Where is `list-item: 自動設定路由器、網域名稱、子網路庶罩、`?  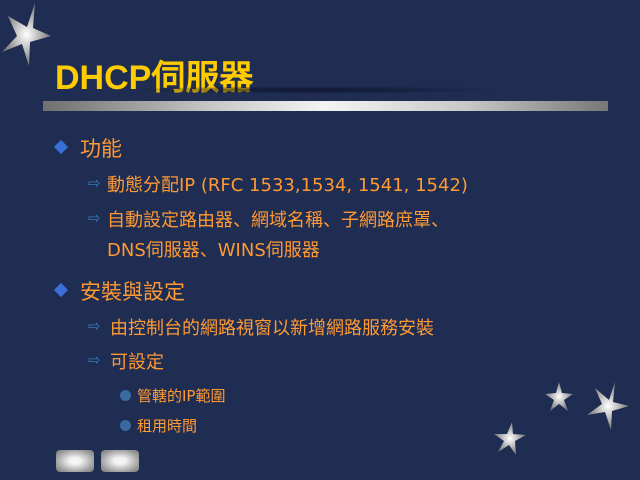 list-item: 自動設定路由器、網域名稱、子網路庶罩、 is located at coordinates (278, 220).